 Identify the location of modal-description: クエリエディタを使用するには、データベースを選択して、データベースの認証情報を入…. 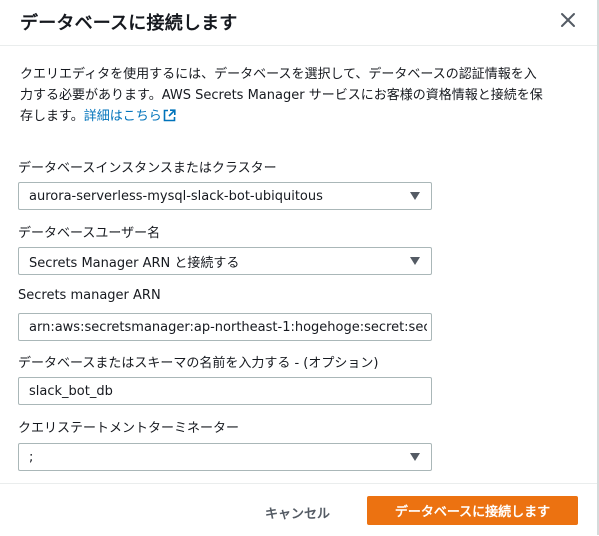
(300, 95).